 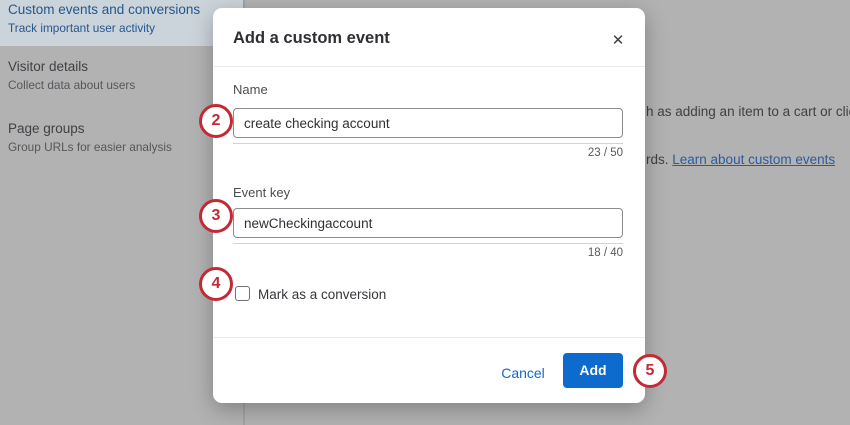 What do you see at coordinates (250, 89) in the screenshot?
I see `name-field-label: Name` at bounding box center [250, 89].